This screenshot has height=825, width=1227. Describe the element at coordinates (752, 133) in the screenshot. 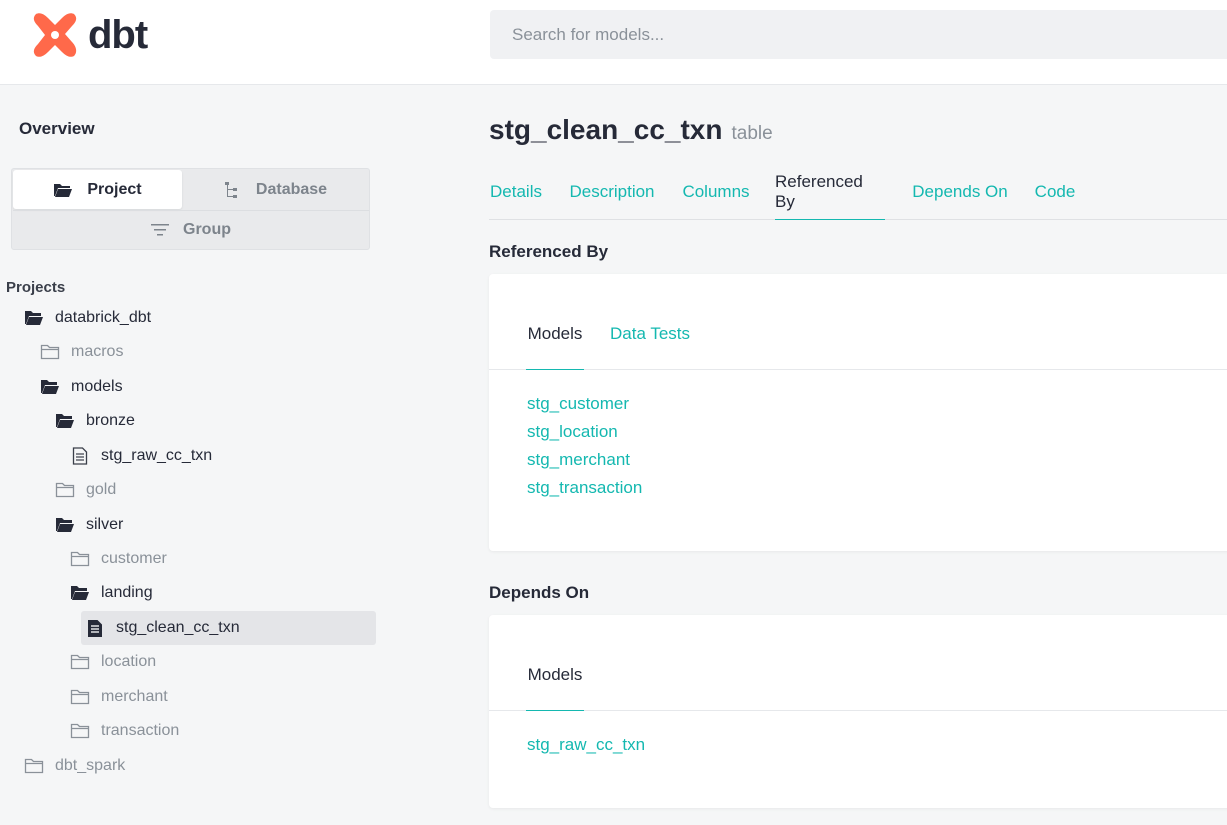

I see `model-type: table` at that location.